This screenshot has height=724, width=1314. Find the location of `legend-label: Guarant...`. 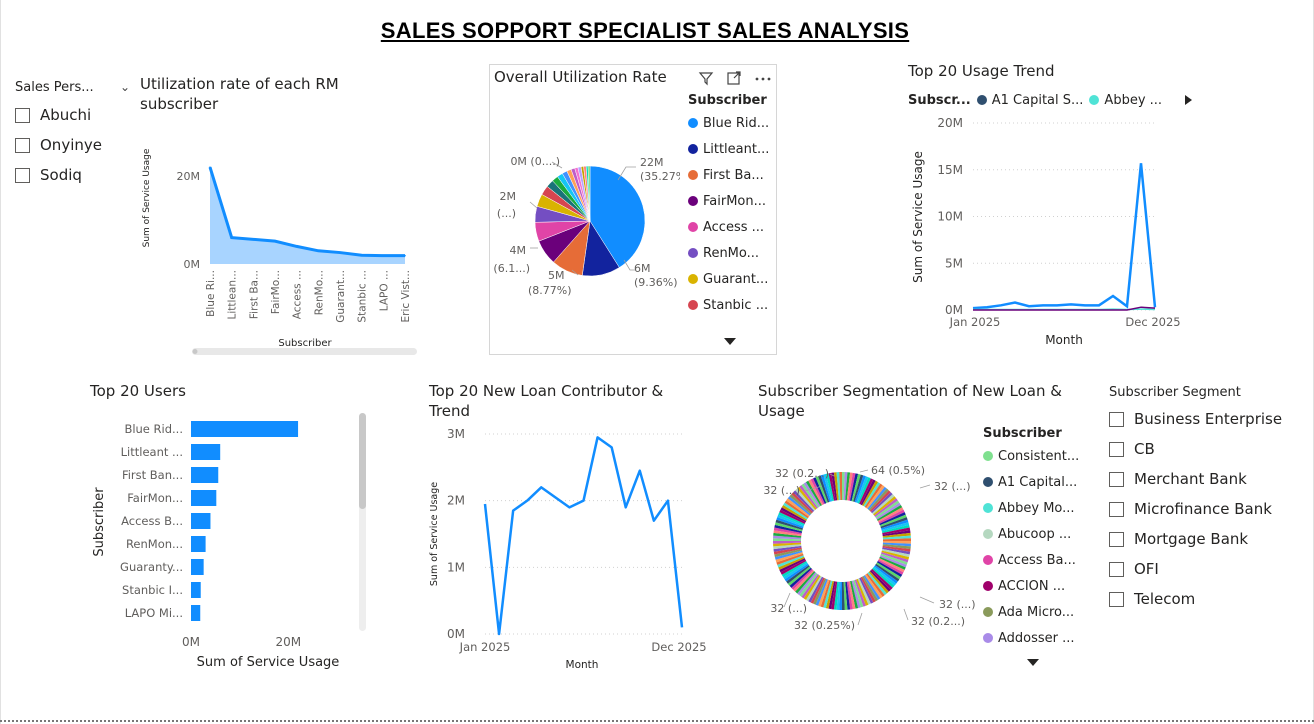

legend-label: Guarant... is located at coordinates (736, 279).